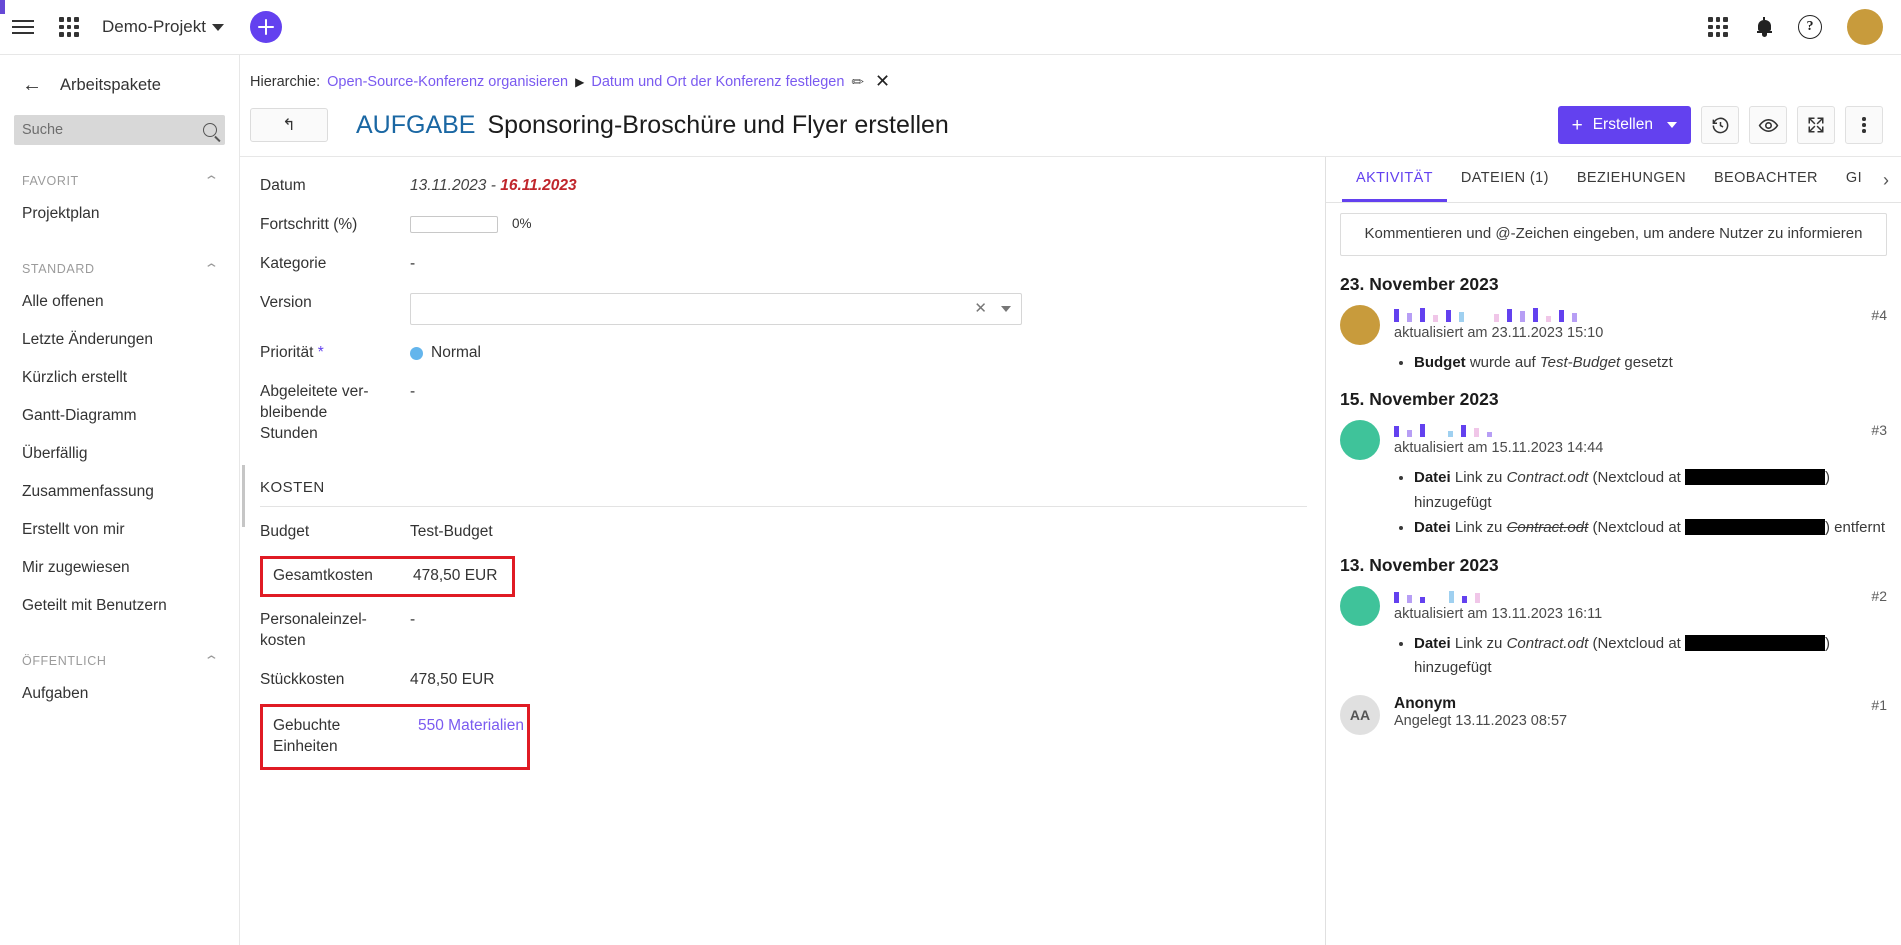 This screenshot has height=945, width=1901. I want to click on back-to-list-button: ↰, so click(289, 125).